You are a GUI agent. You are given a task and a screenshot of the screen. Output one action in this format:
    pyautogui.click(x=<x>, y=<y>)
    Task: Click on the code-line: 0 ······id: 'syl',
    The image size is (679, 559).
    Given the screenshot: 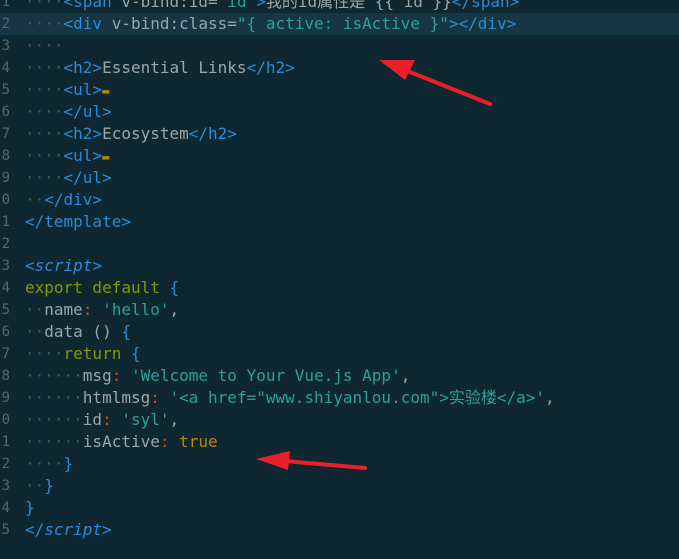 What is the action you would take?
    pyautogui.click(x=339, y=420)
    